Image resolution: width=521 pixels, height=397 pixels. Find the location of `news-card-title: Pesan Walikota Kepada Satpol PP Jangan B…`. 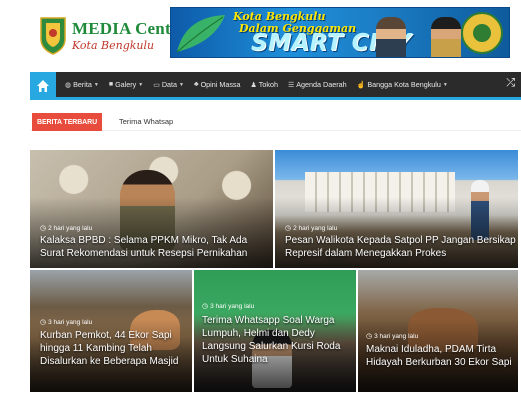

news-card-title: Pesan Walikota Kepada Satpol PP Jangan B… is located at coordinates (401, 247).